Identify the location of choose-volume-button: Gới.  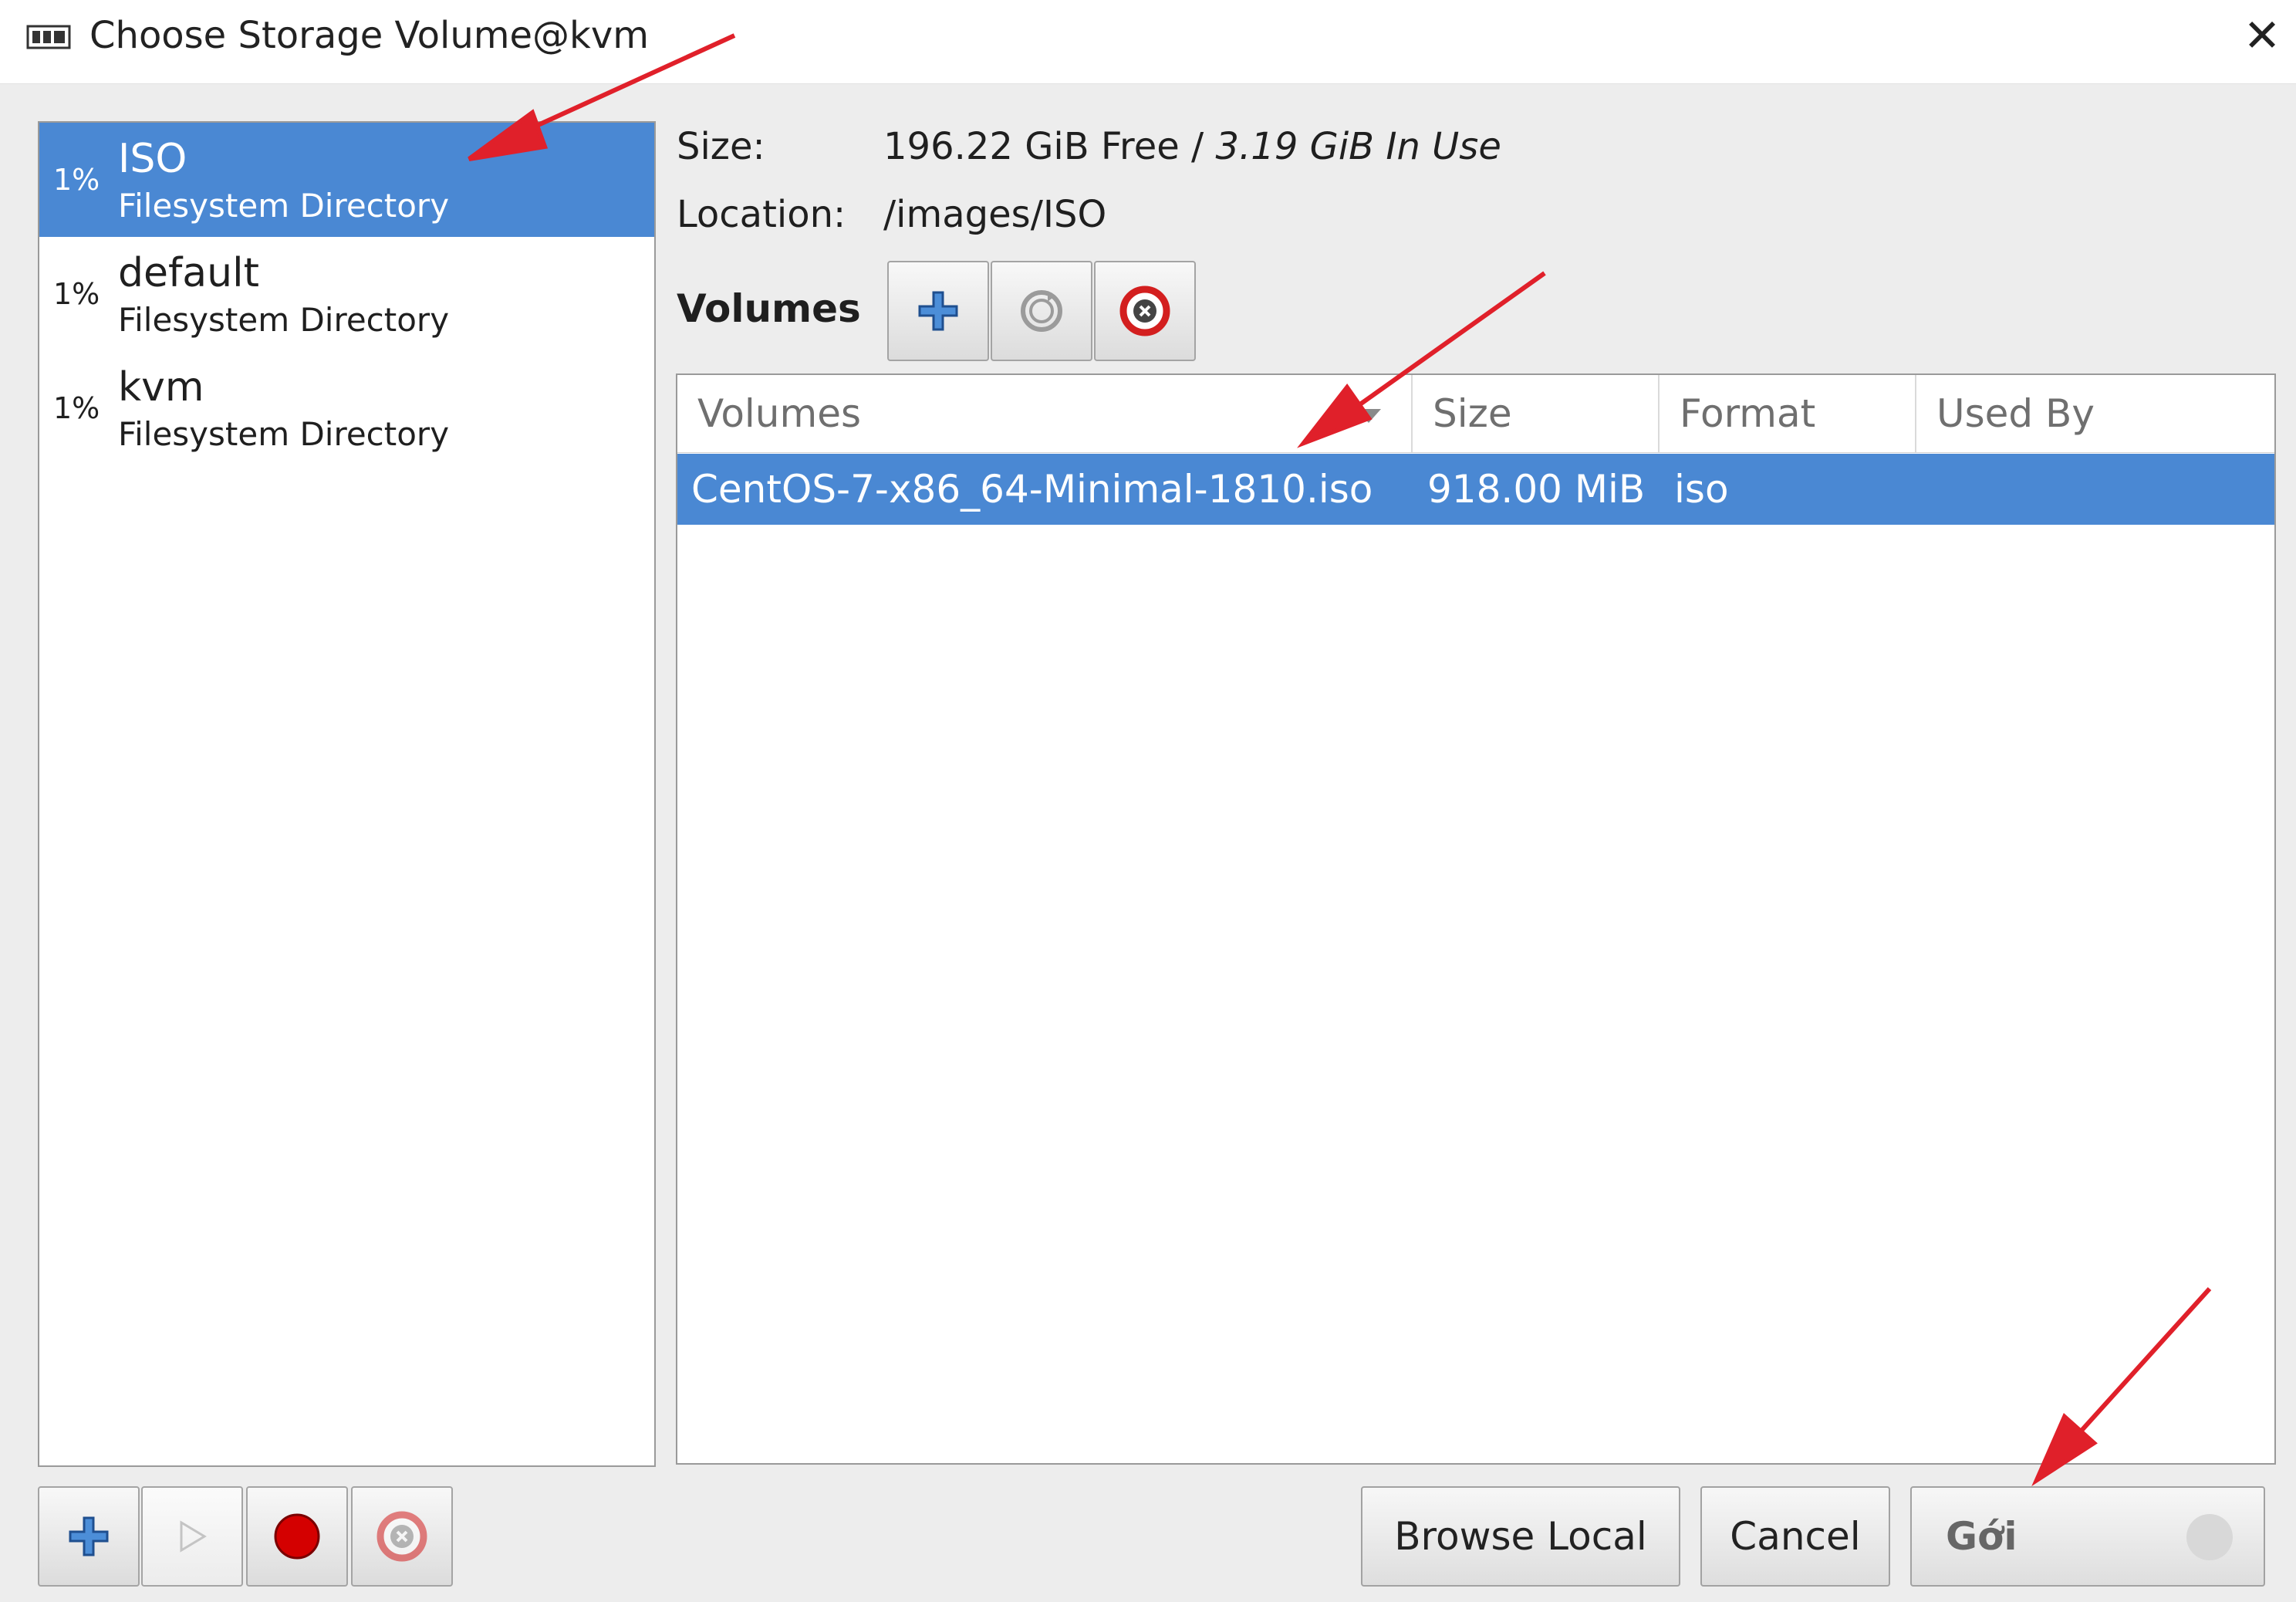
(2087, 1536).